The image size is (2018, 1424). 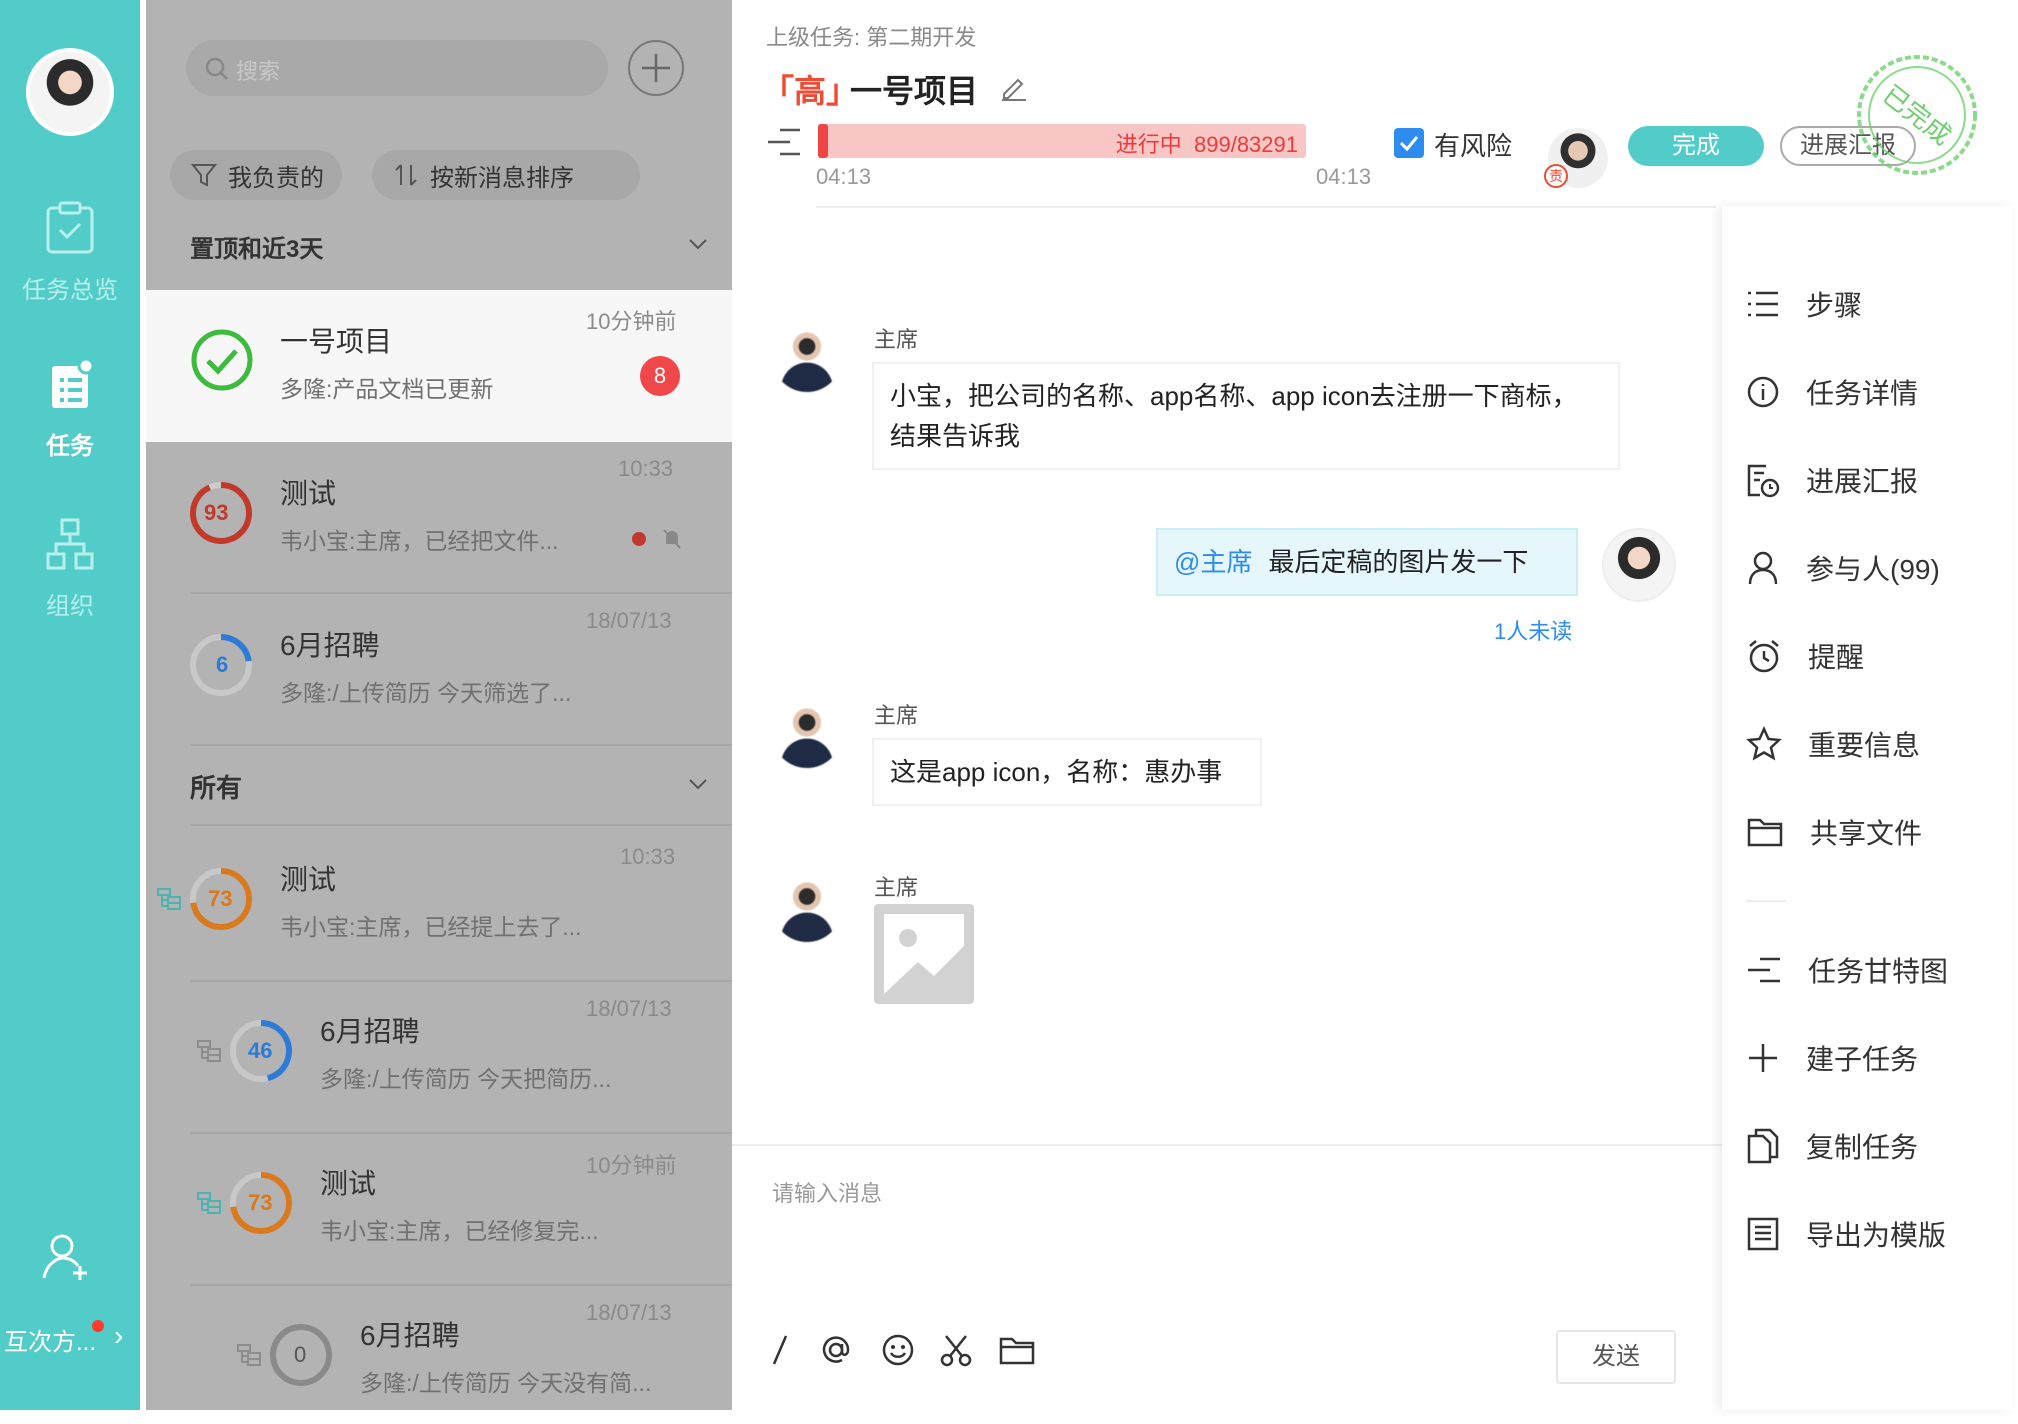 What do you see at coordinates (439, 1058) in the screenshot?
I see `task-item: 46 6月招聘 多隆:/上传简历 今天把简历... 18/07/13` at bounding box center [439, 1058].